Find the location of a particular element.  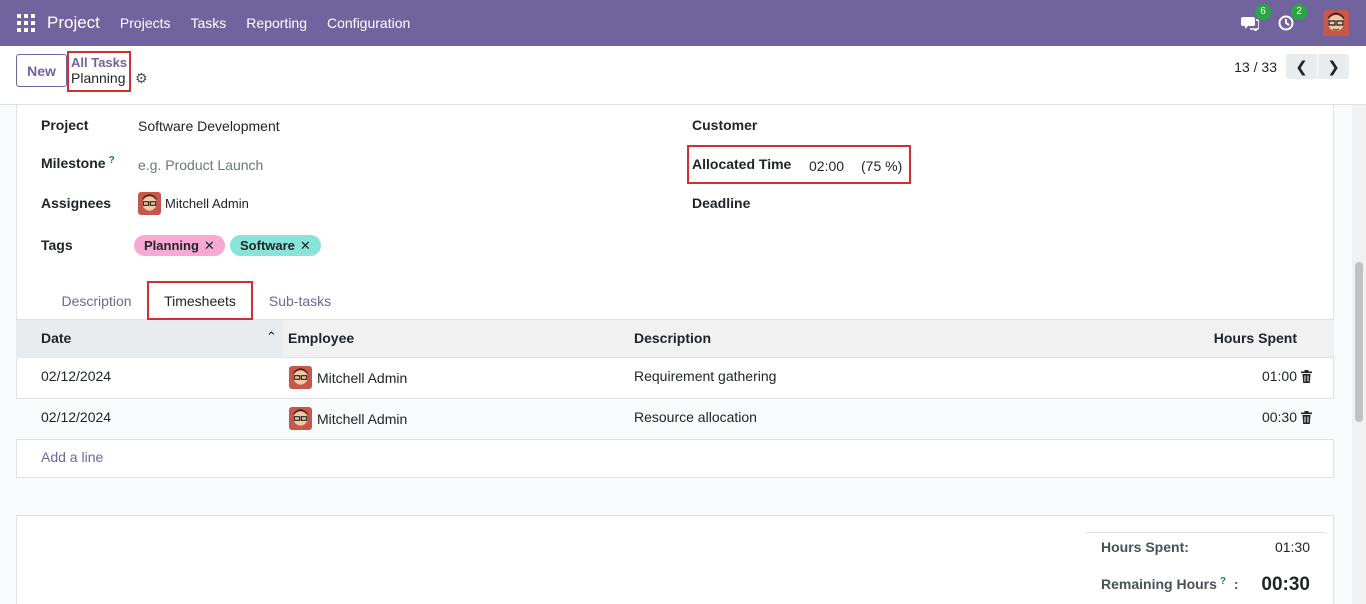

allocated-time-field: 02:00 is located at coordinates (826, 166).